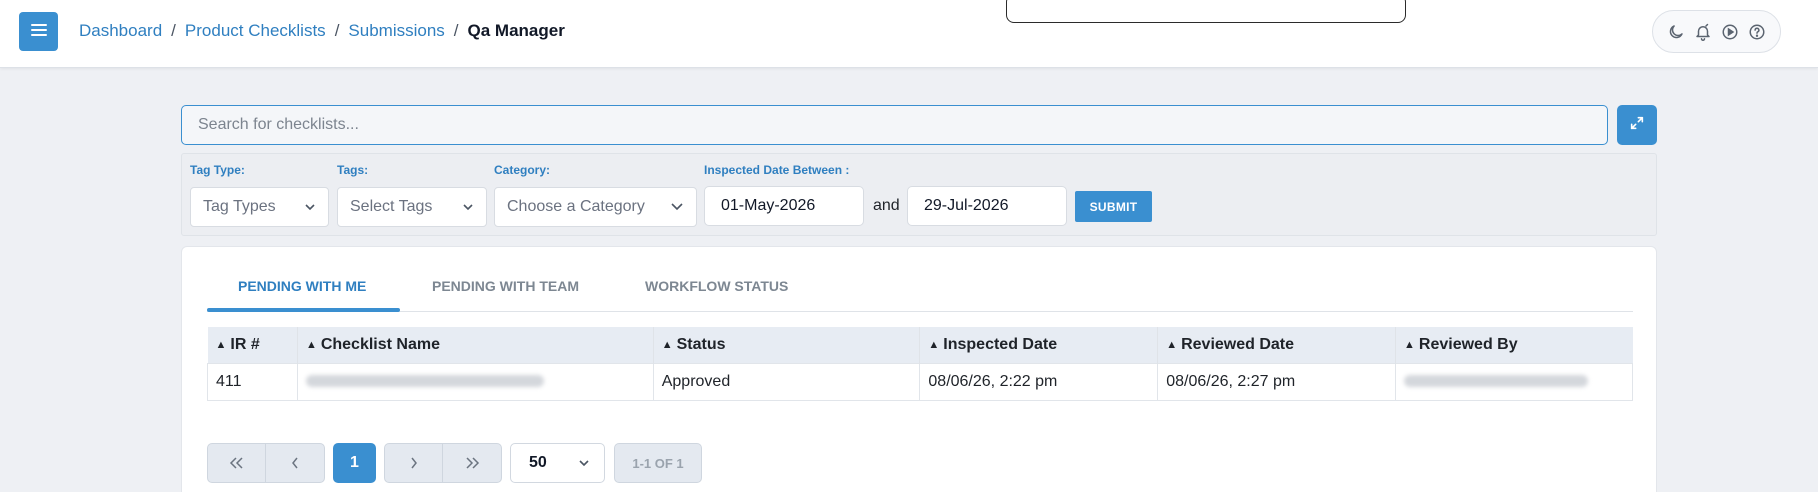 The image size is (1818, 492). I want to click on cell-ir: 411, so click(252, 381).